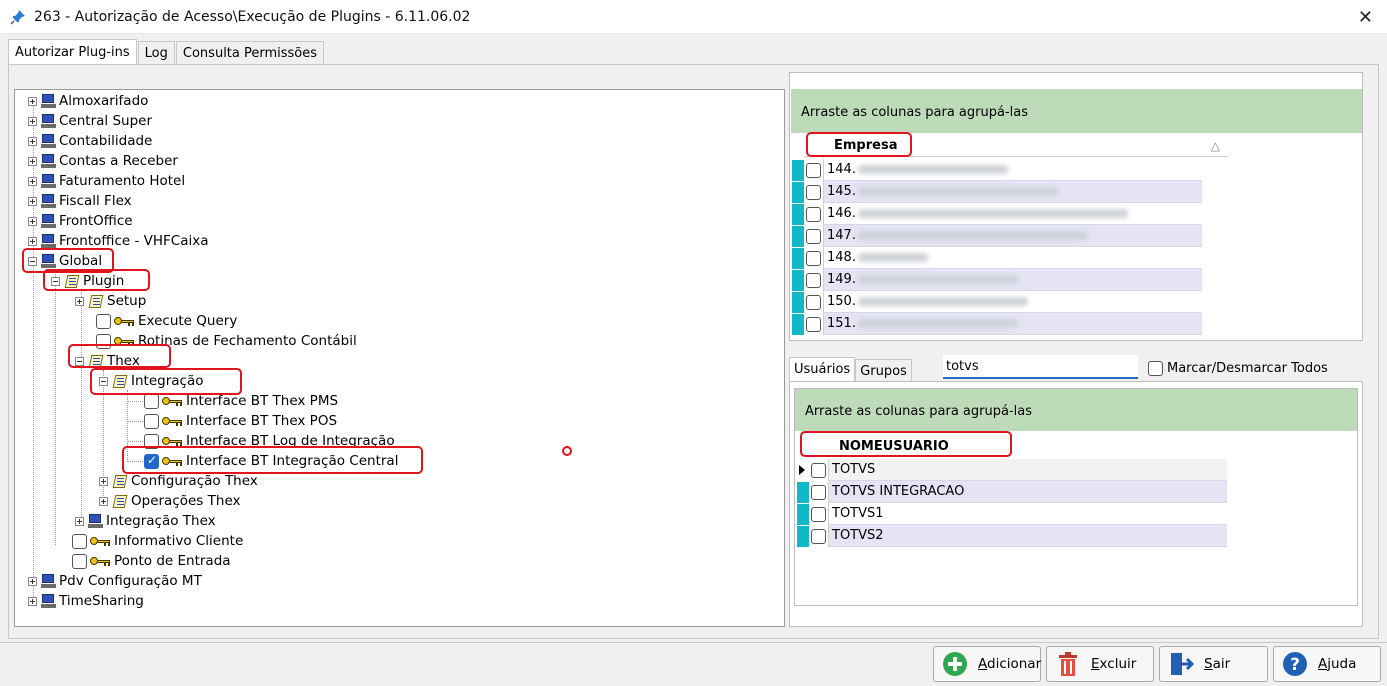  I want to click on table-row: 151., so click(997, 324).